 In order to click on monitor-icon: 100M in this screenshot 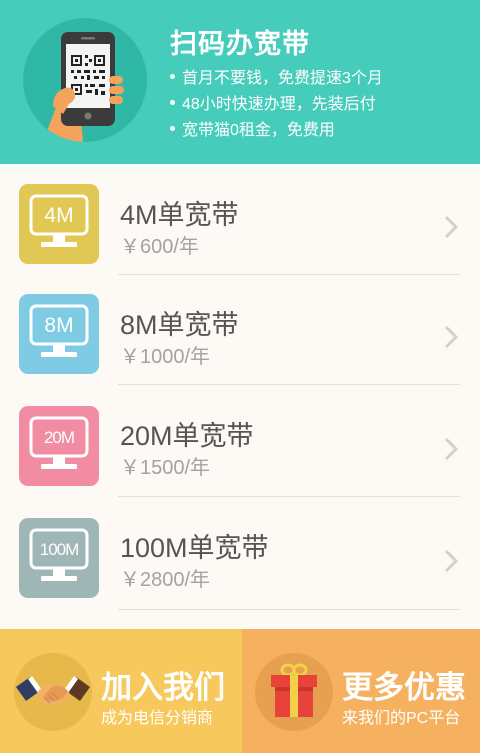, I will do `click(59, 558)`.